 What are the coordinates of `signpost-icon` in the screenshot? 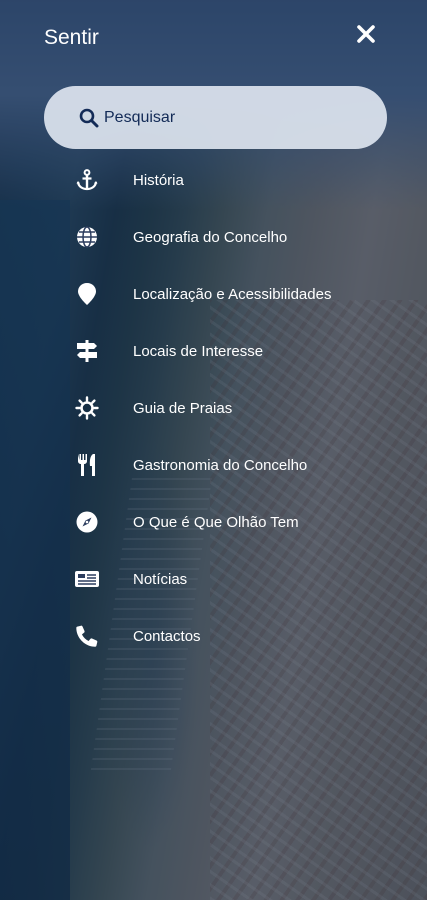 It's located at (87, 351).